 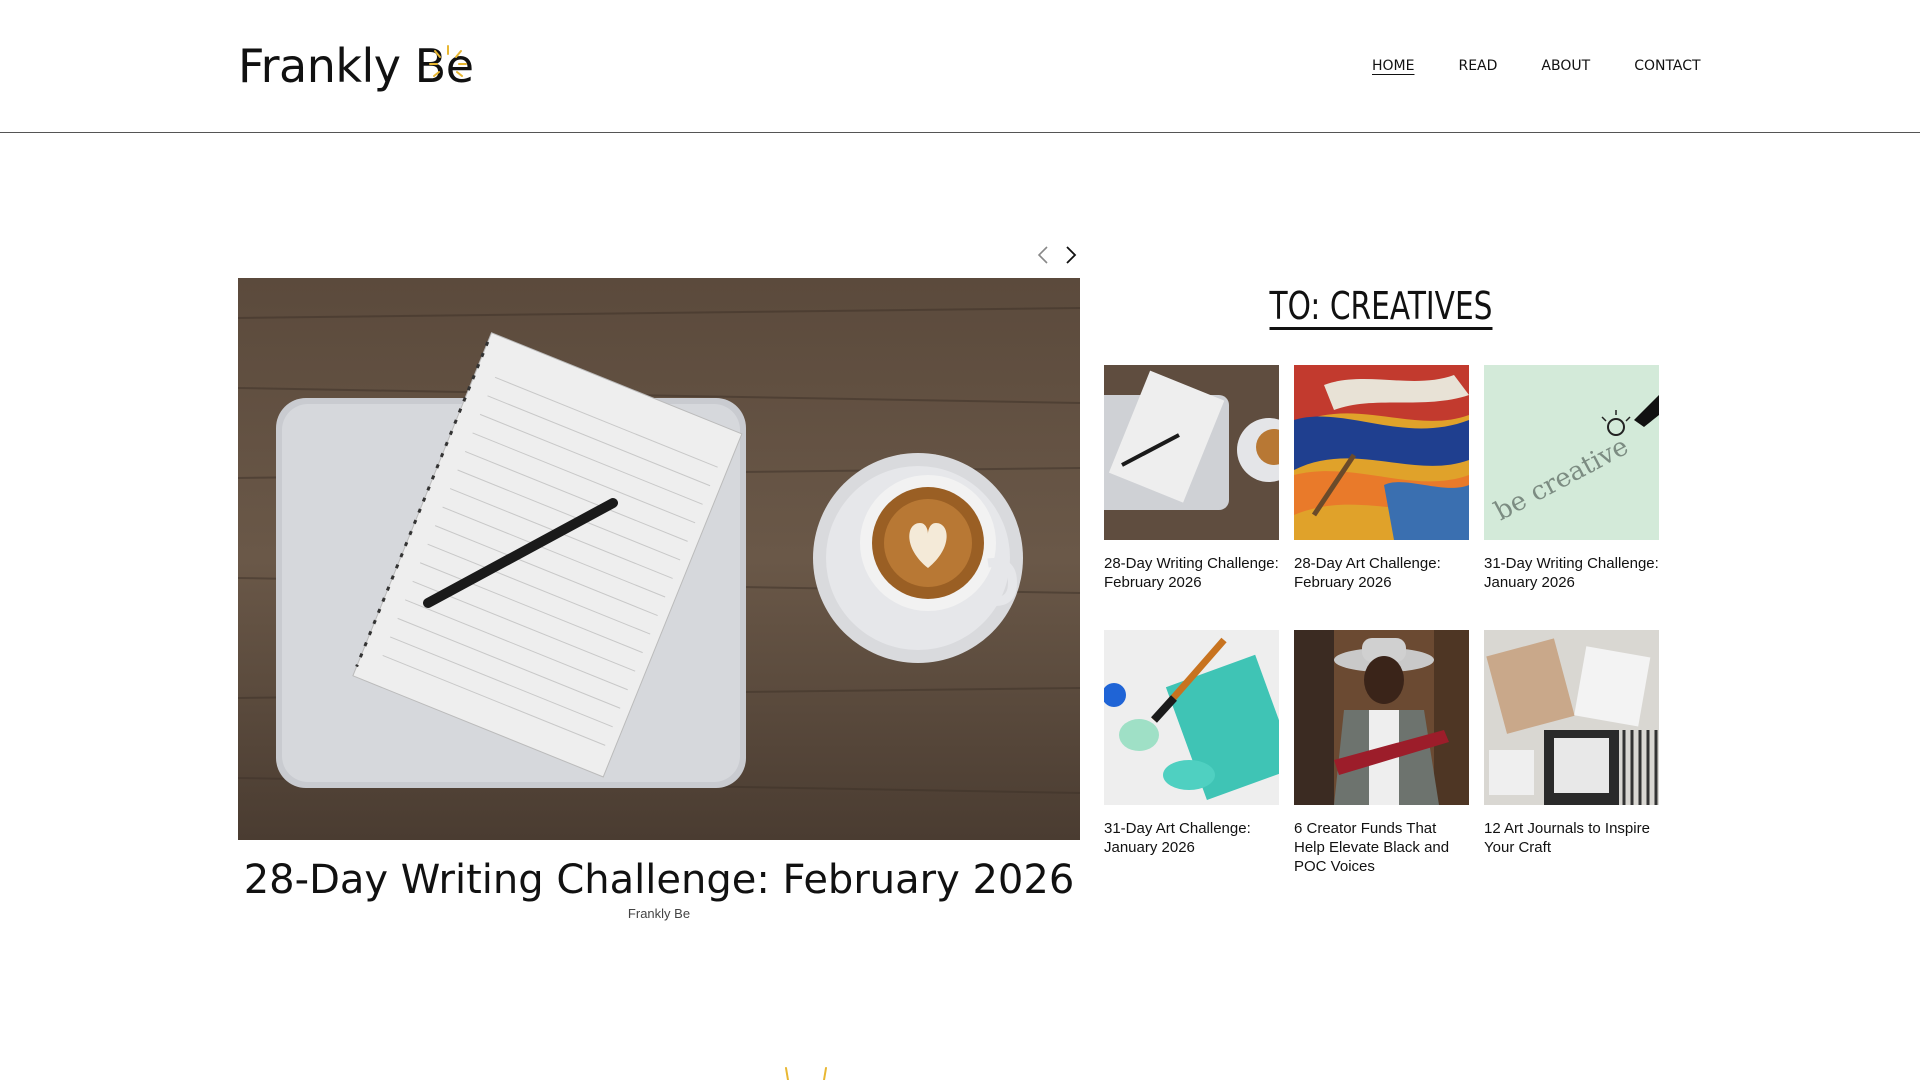 I want to click on post-title: 31-Day Art Challenge: January 2026, so click(x=1191, y=838).